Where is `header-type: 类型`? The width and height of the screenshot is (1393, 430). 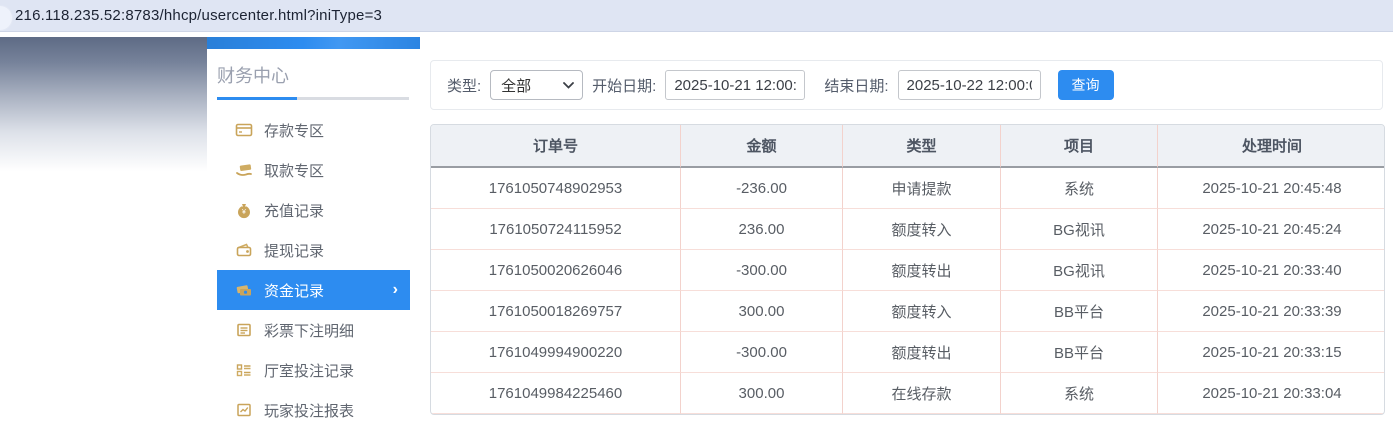
header-type: 类型 is located at coordinates (922, 146).